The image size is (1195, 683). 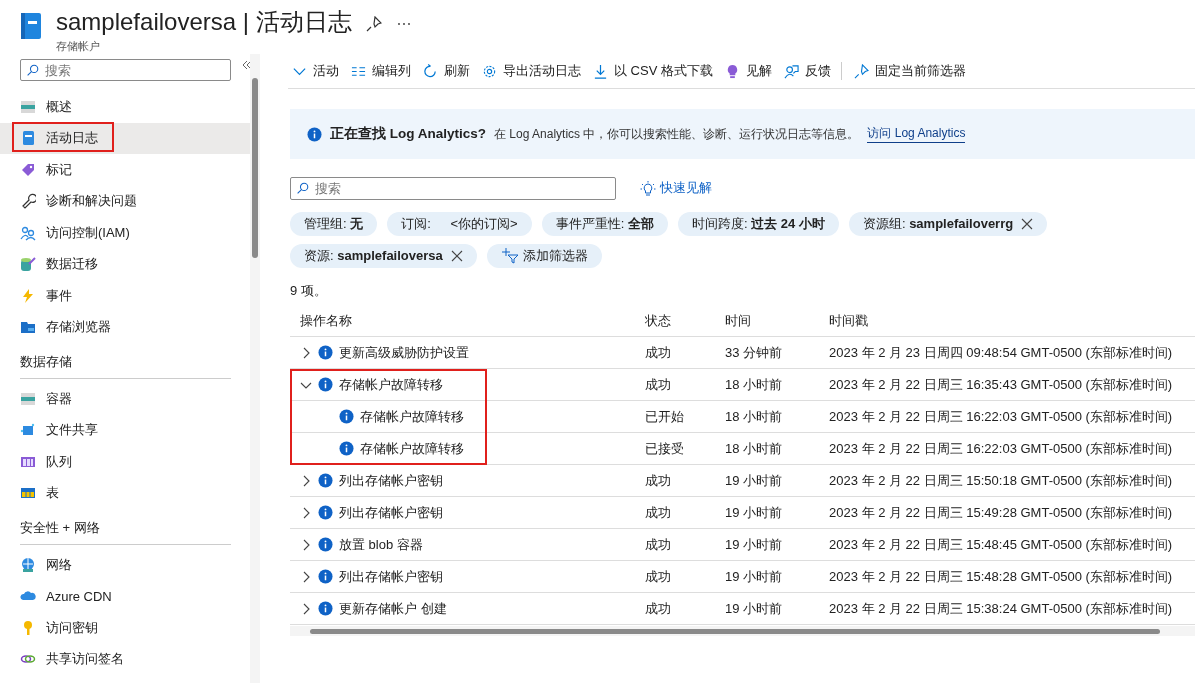 What do you see at coordinates (459, 224) in the screenshot?
I see `filter-chip: 订阅: <你的订阅>` at bounding box center [459, 224].